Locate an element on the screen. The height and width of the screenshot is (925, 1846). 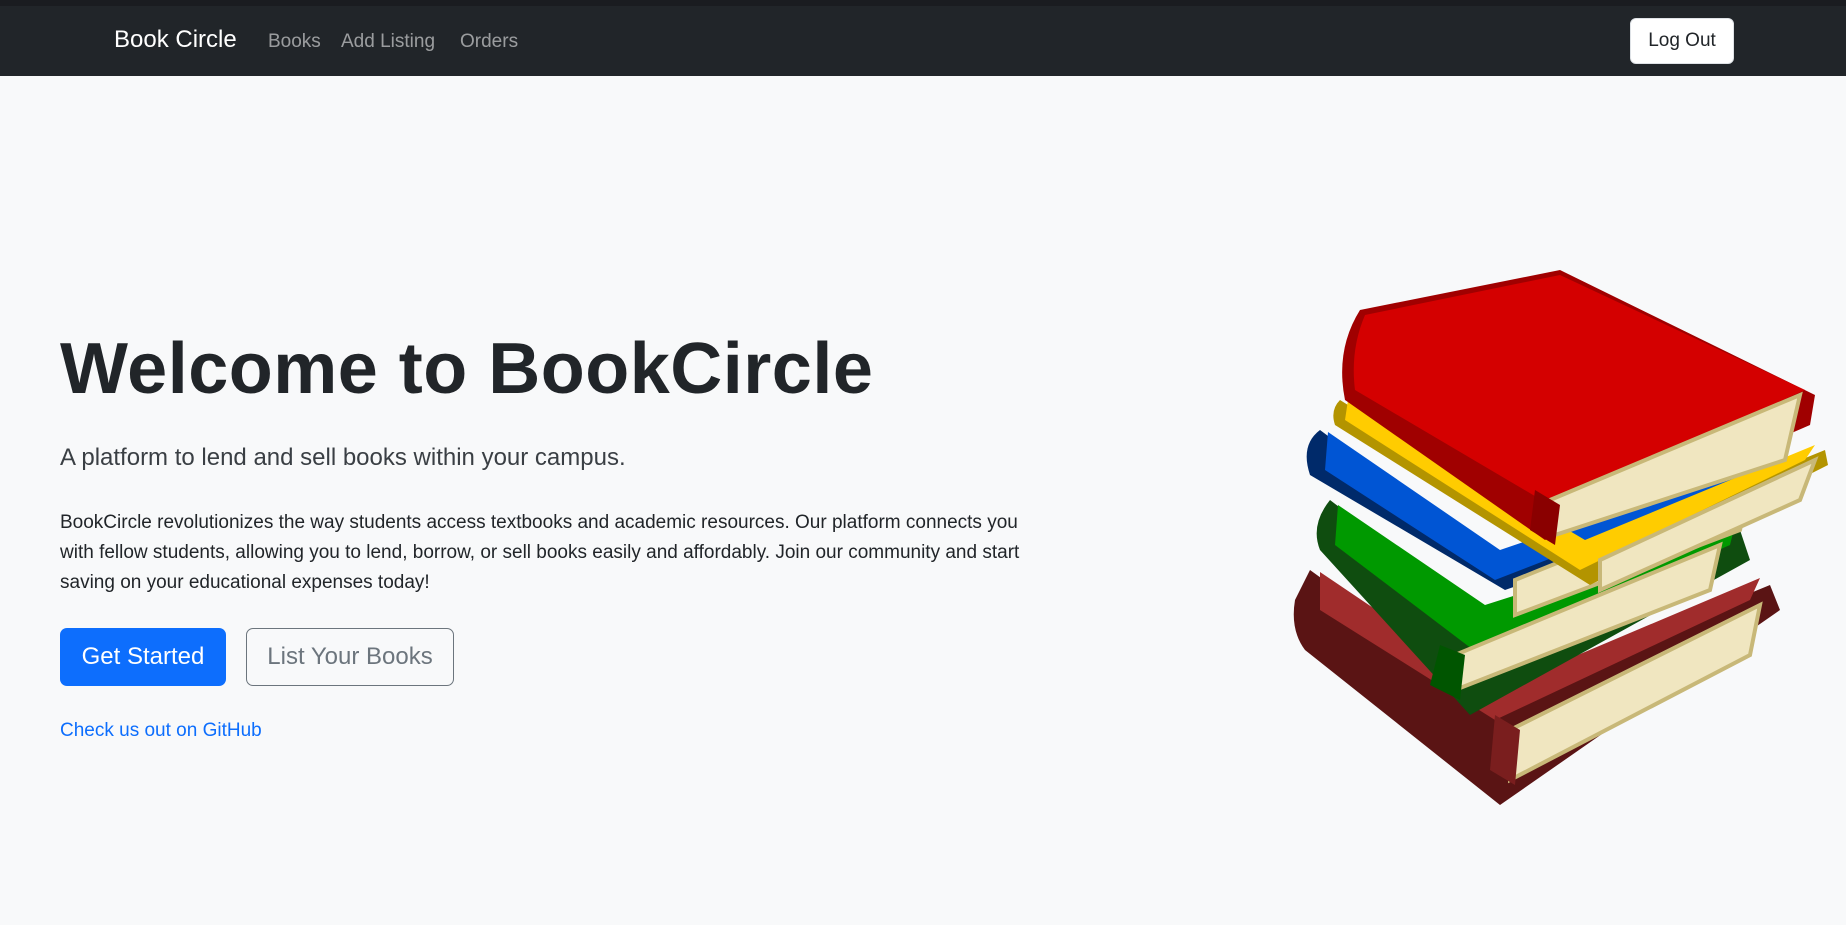
github-link: Check us out on GitHub is located at coordinates (161, 731).